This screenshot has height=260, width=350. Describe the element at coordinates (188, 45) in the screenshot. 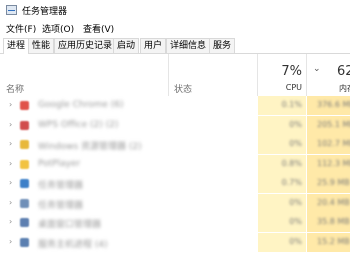

I see `tab-details: 详细信息` at that location.